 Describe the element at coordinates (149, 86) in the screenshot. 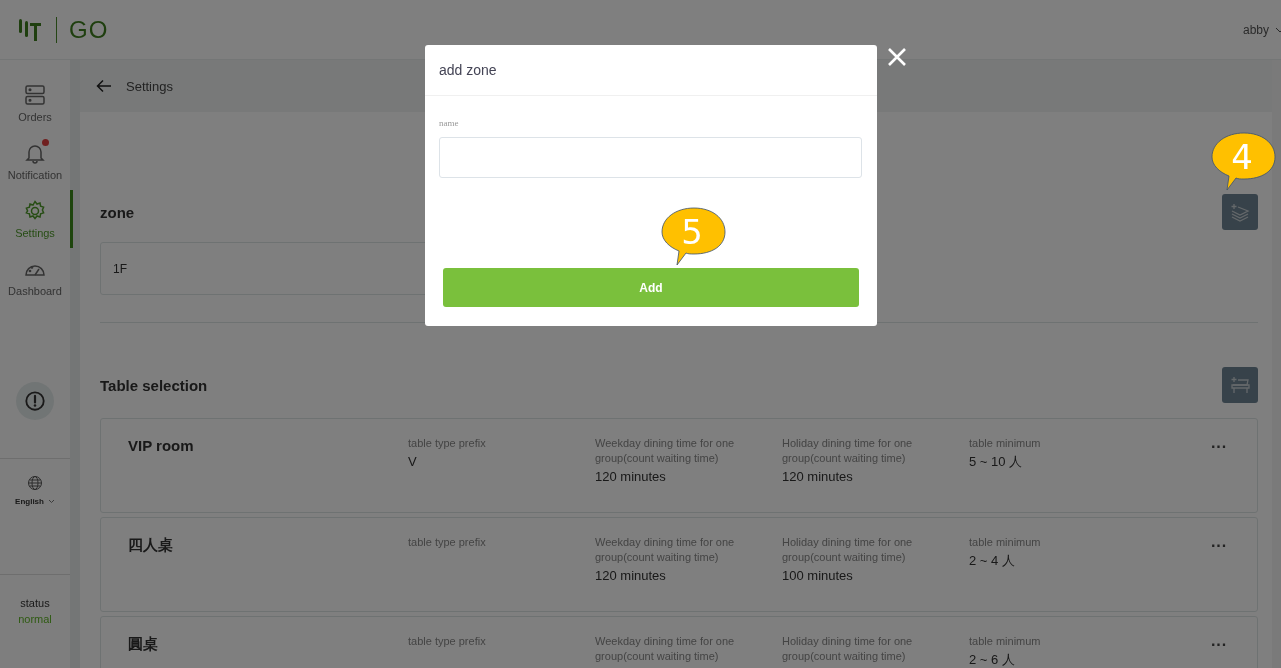

I see `page-title: Settings` at that location.